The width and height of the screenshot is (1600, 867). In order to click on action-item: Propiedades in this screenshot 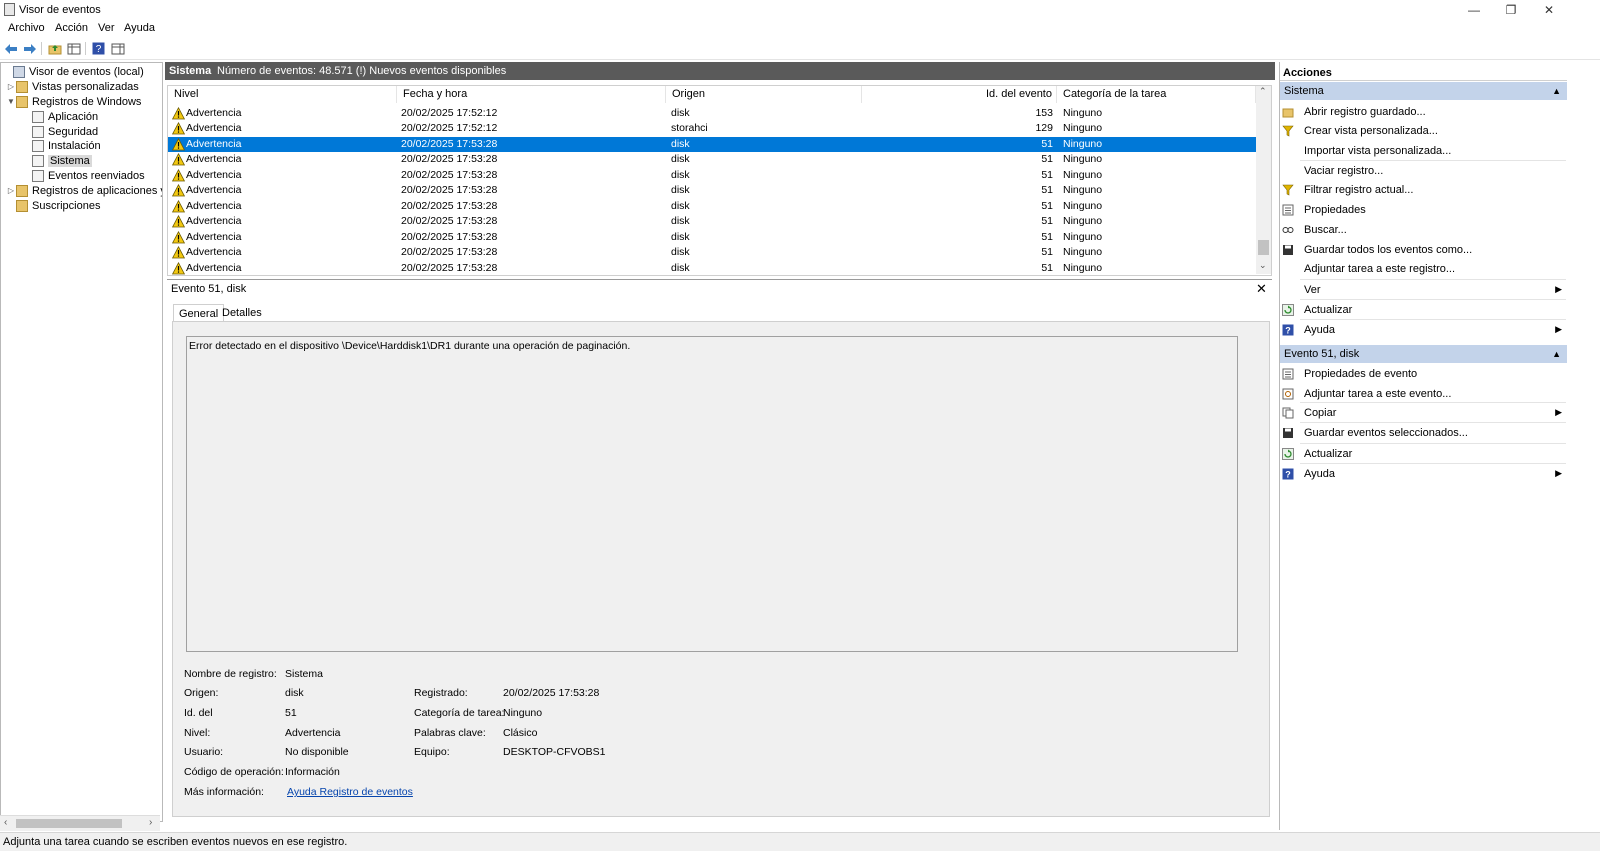, I will do `click(1424, 209)`.